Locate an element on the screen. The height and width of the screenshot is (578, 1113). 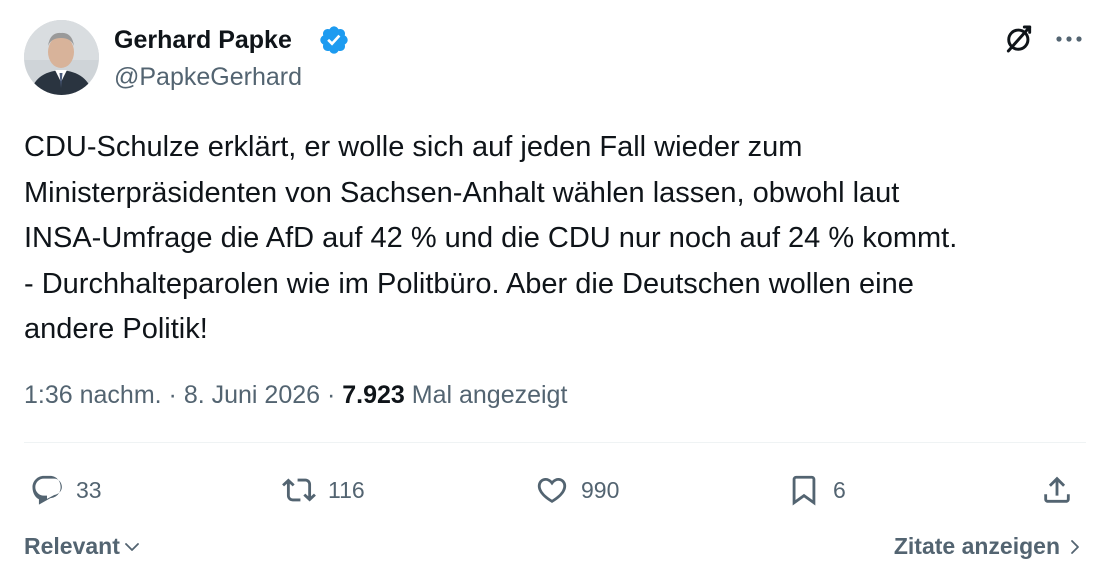
like-icon is located at coordinates (552, 490).